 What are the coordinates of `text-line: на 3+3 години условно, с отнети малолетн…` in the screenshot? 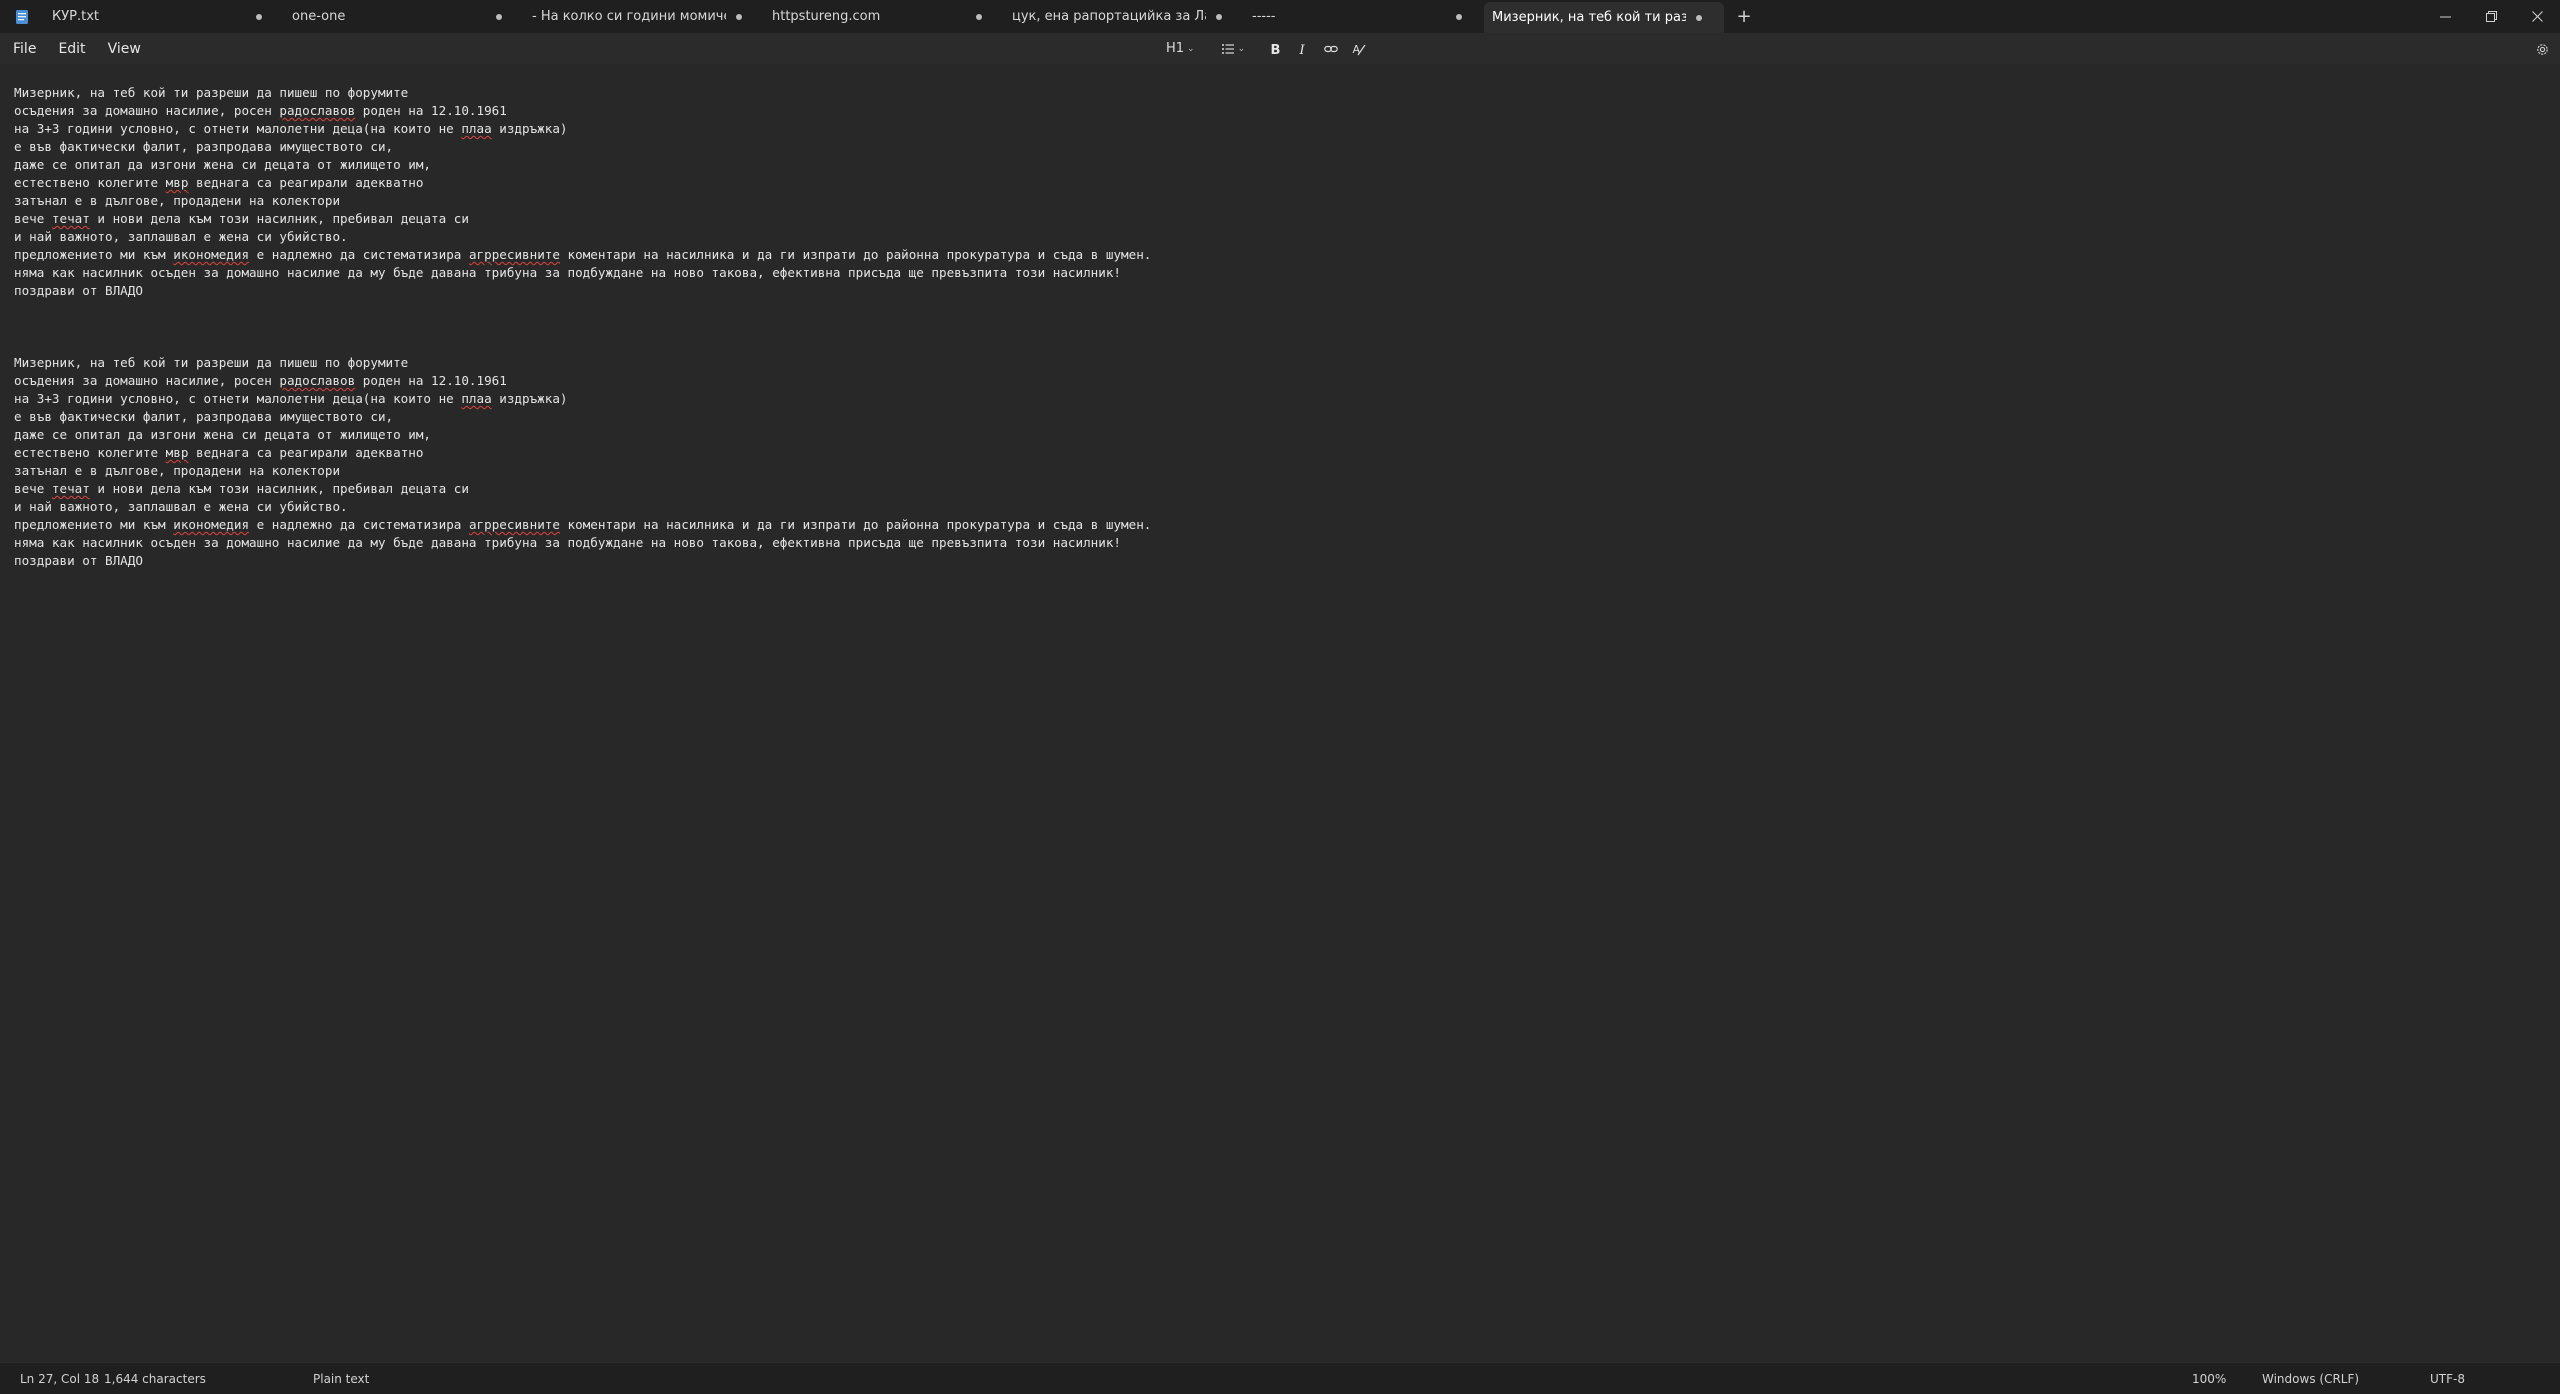 It's located at (1280, 399).